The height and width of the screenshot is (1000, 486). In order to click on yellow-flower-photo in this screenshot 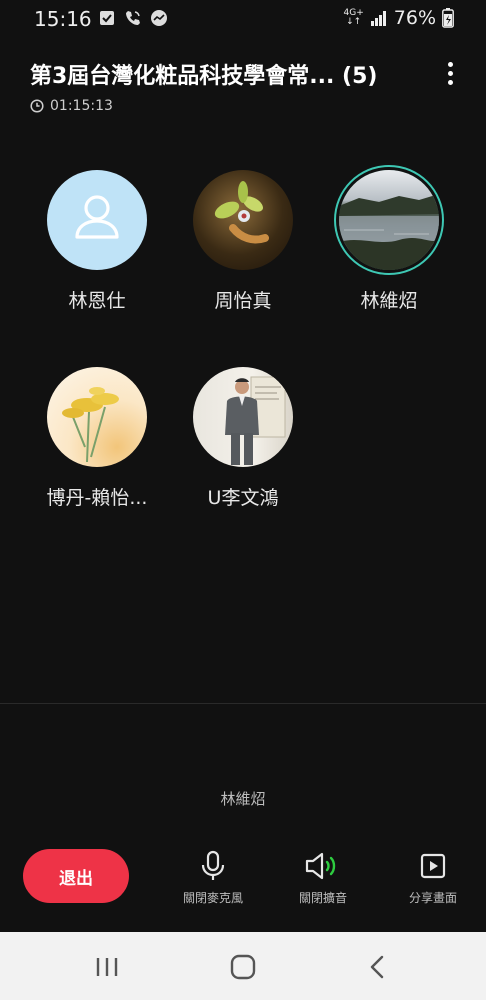, I will do `click(90, 425)`.